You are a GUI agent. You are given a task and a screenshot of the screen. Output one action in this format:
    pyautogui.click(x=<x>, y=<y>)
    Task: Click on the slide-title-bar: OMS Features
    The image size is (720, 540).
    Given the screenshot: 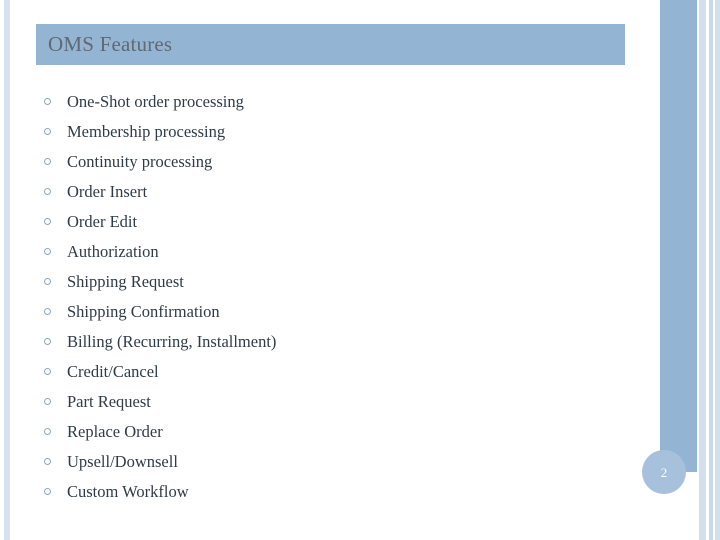 What is the action you would take?
    pyautogui.click(x=330, y=44)
    